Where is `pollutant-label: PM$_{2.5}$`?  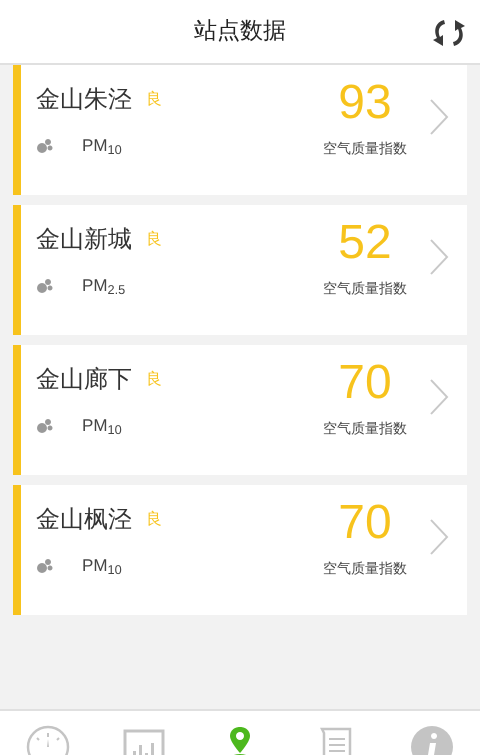 pollutant-label: PM$_{2.5}$ is located at coordinates (104, 286).